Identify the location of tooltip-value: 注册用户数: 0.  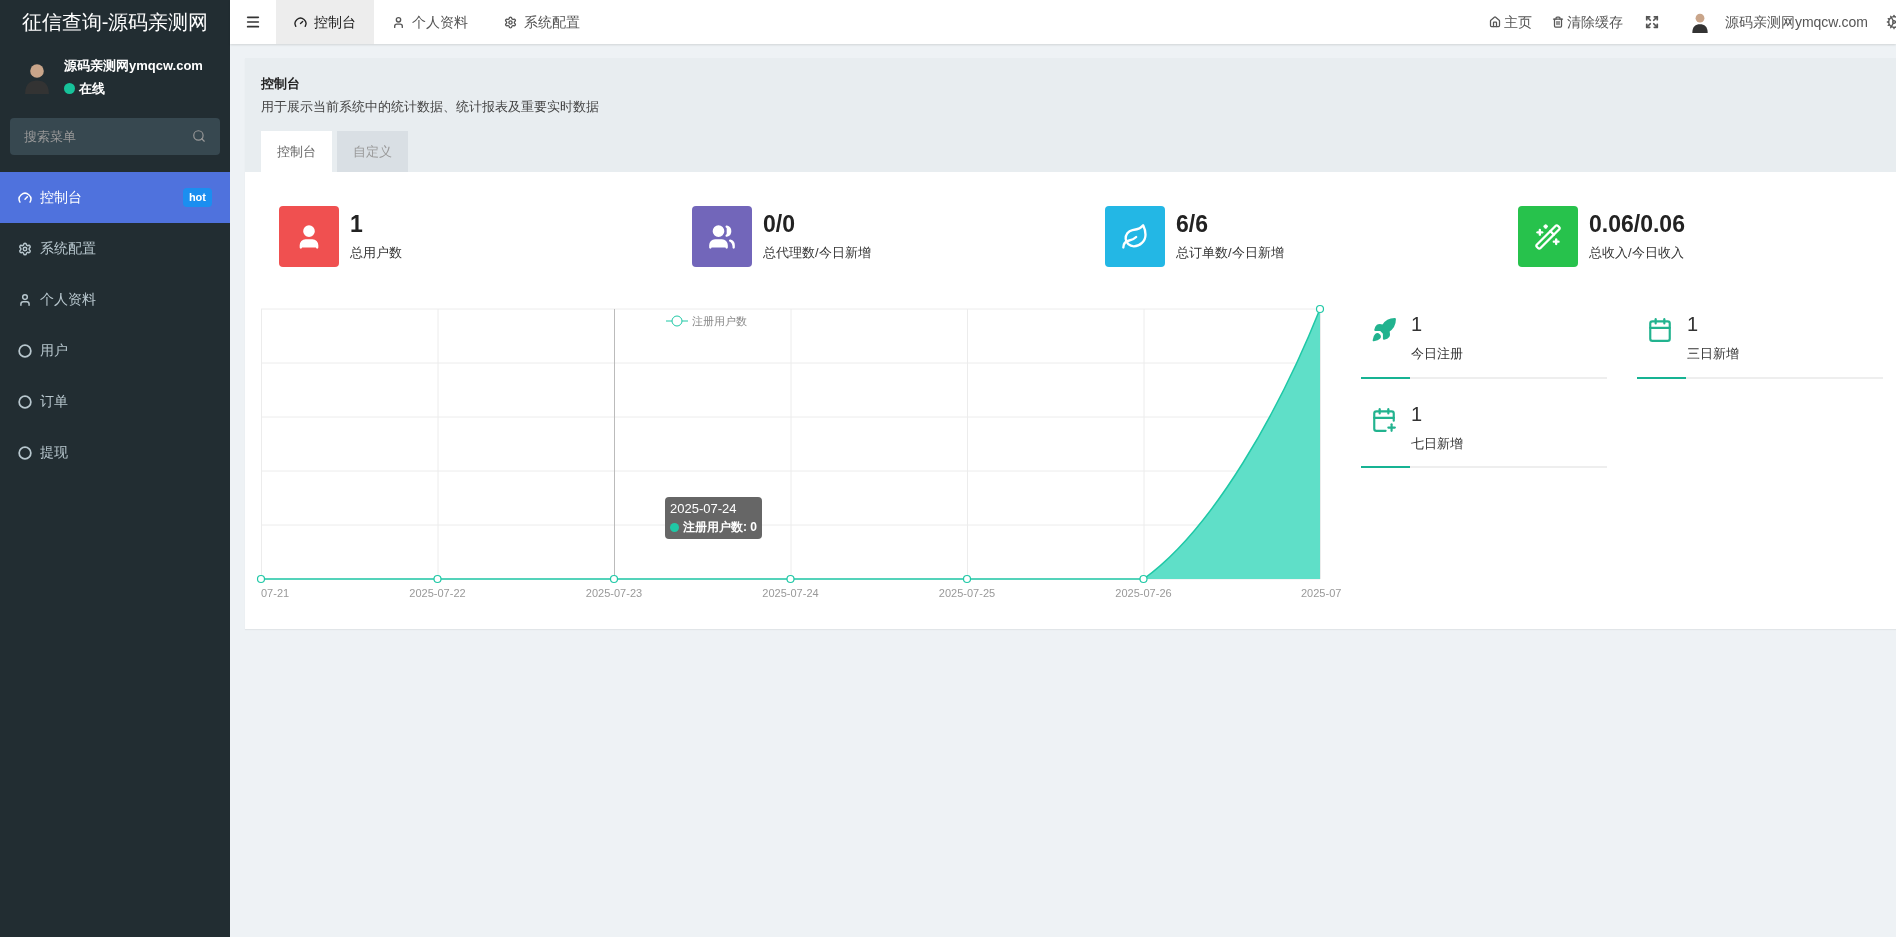
(720, 527).